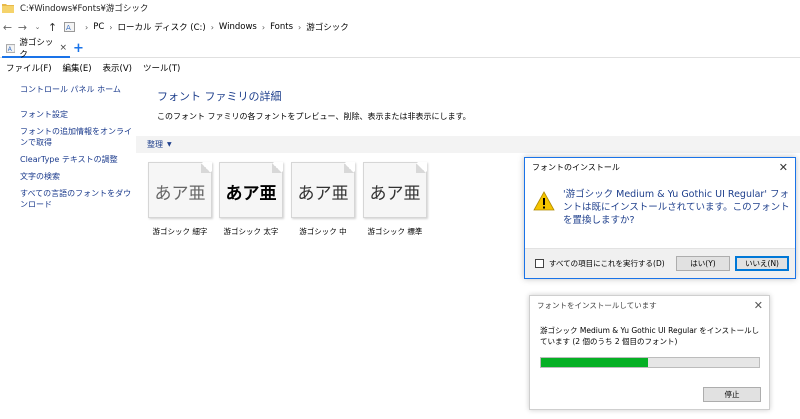 Image resolution: width=800 pixels, height=419 pixels. Describe the element at coordinates (63, 48) in the screenshot. I see `close-icon: ×` at that location.